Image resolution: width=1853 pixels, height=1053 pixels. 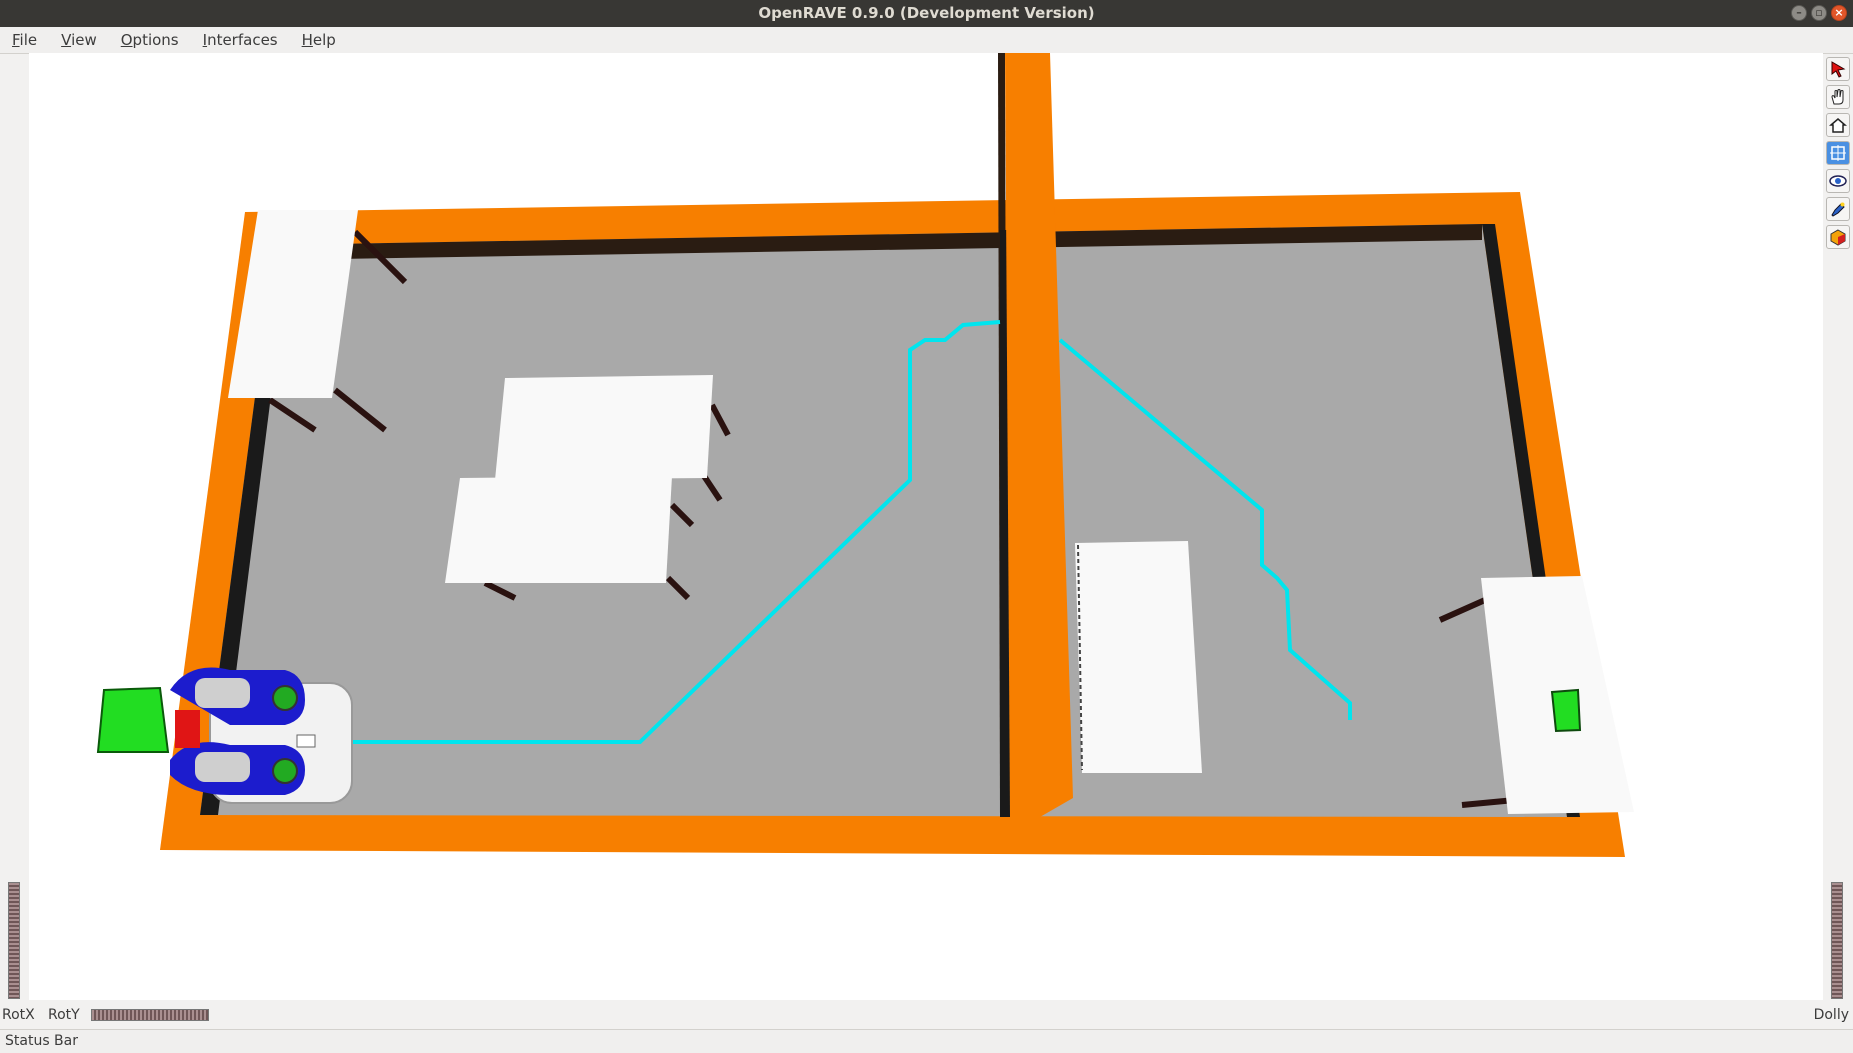 What do you see at coordinates (926, 1015) in the screenshot?
I see `control-row: RotX RotY Dolly` at bounding box center [926, 1015].